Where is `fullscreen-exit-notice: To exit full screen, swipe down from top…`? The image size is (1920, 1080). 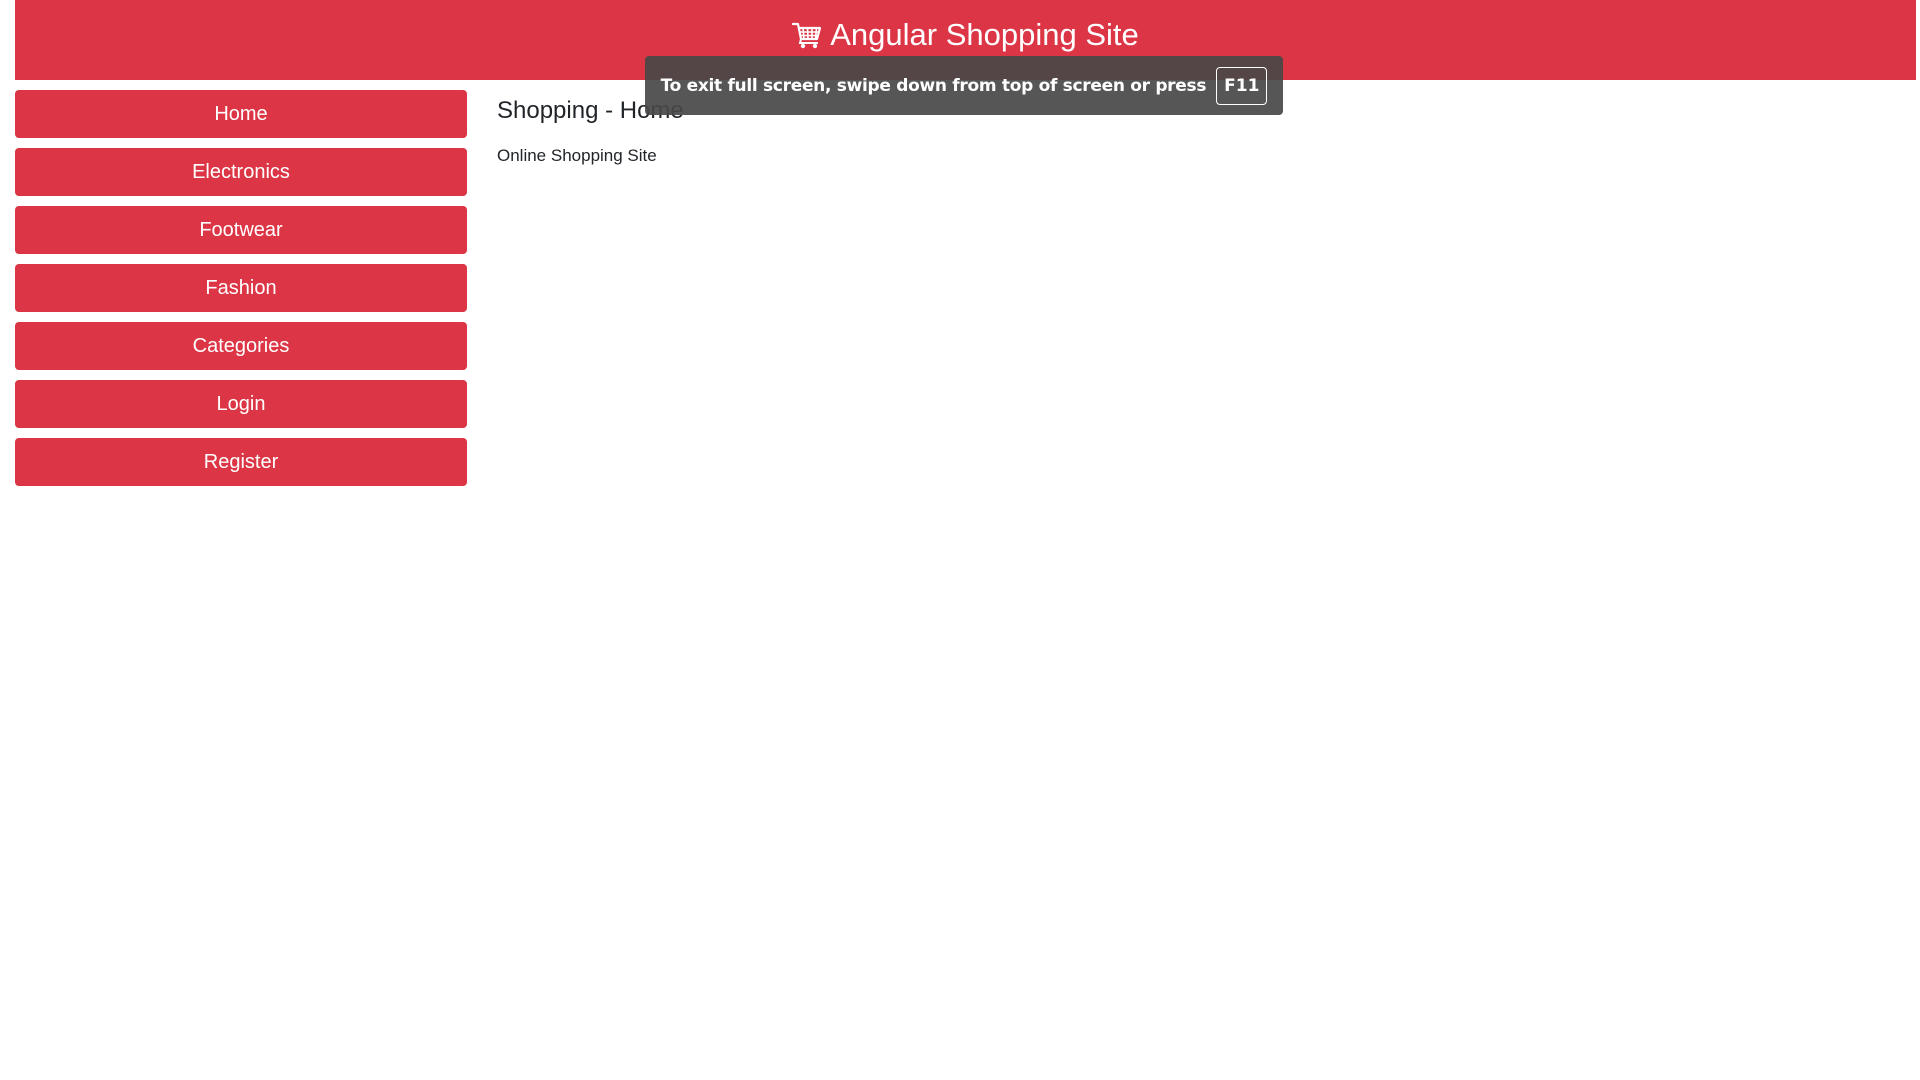
fullscreen-exit-notice: To exit full screen, swipe down from top… is located at coordinates (964, 85).